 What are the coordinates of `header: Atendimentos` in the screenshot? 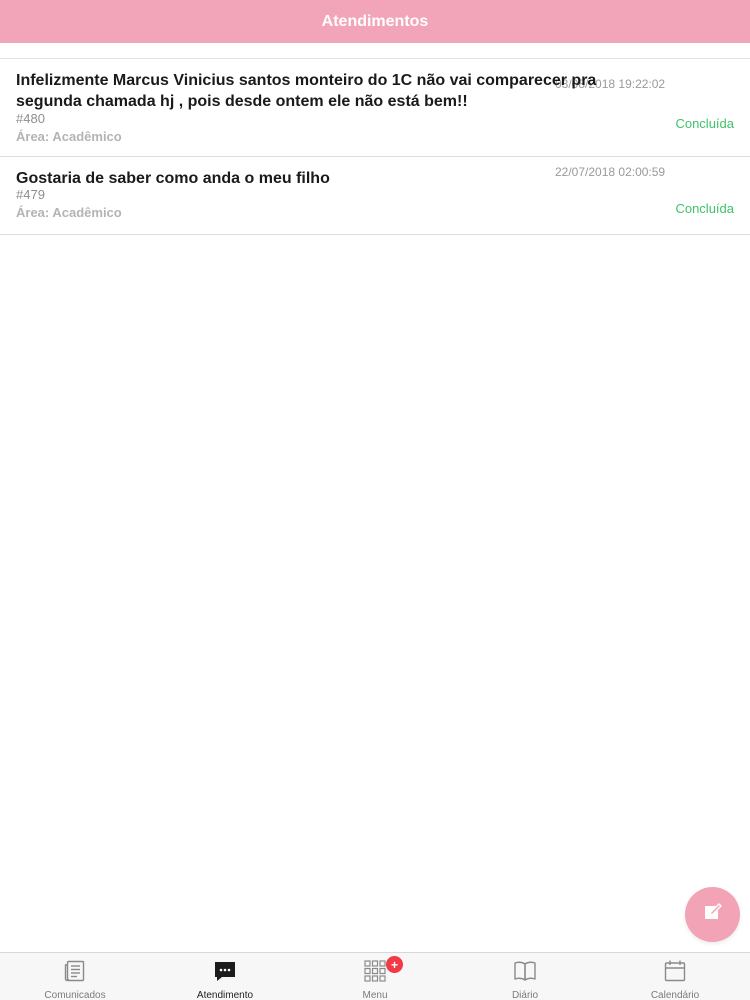 It's located at (375, 21).